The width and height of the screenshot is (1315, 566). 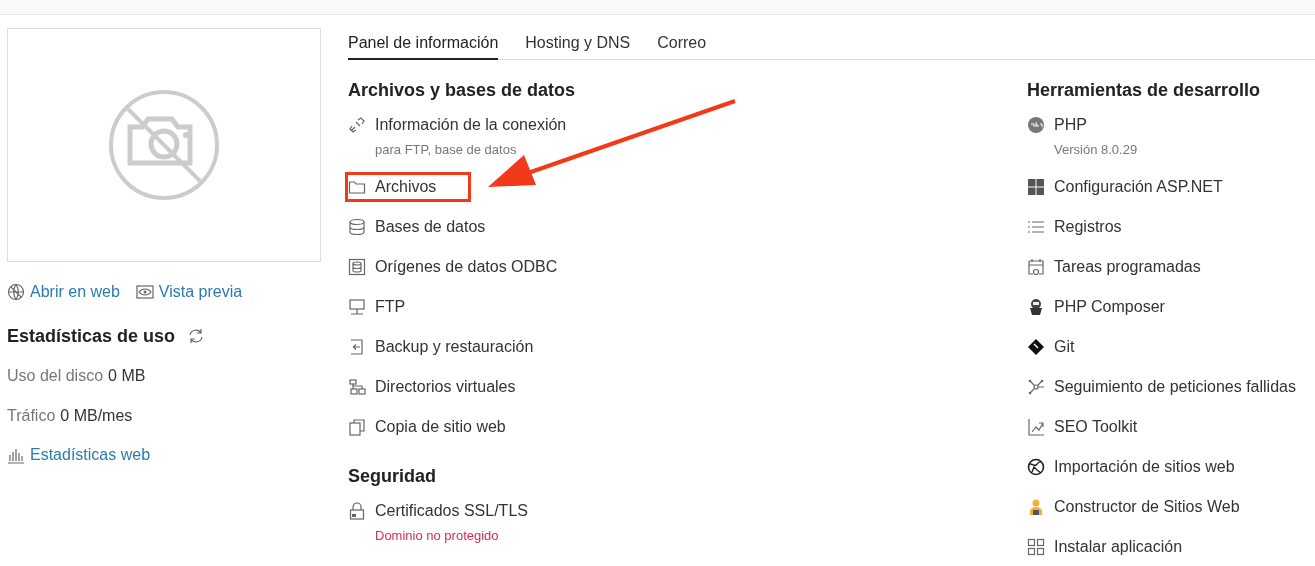 What do you see at coordinates (446, 150) in the screenshot?
I see `item-description: para FTP, base de datos` at bounding box center [446, 150].